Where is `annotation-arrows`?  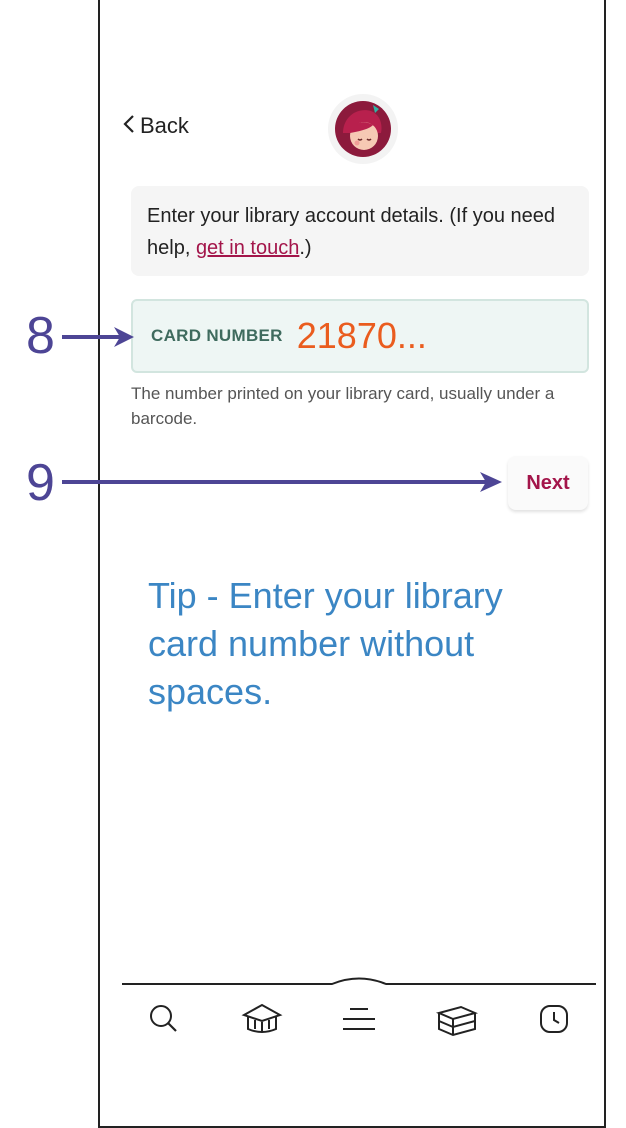
annotation-arrows is located at coordinates (282, 409).